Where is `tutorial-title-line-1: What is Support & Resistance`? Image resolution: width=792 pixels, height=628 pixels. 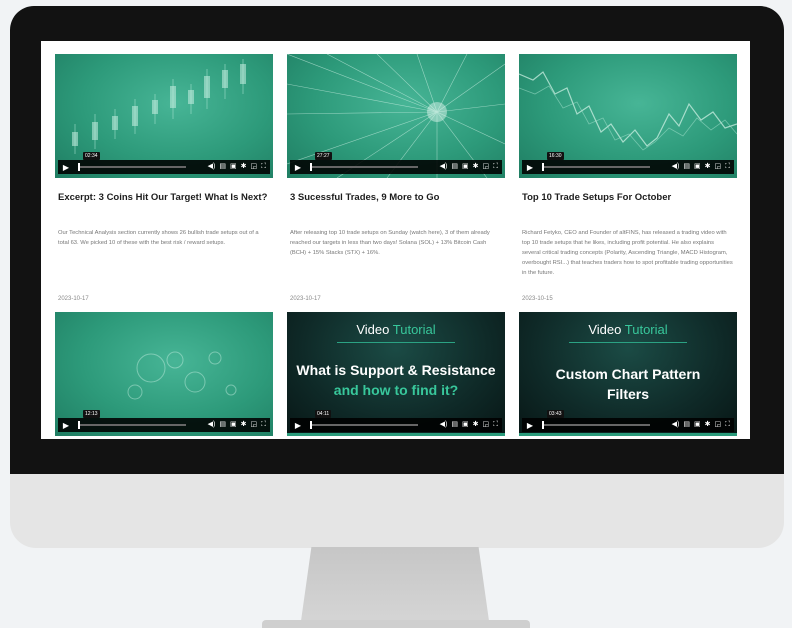 tutorial-title-line-1: What is Support & Resistance is located at coordinates (396, 370).